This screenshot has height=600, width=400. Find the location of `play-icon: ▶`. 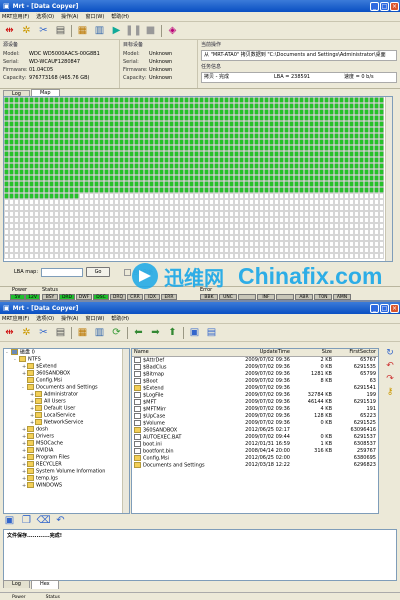

play-icon: ▶ is located at coordinates (116, 30).